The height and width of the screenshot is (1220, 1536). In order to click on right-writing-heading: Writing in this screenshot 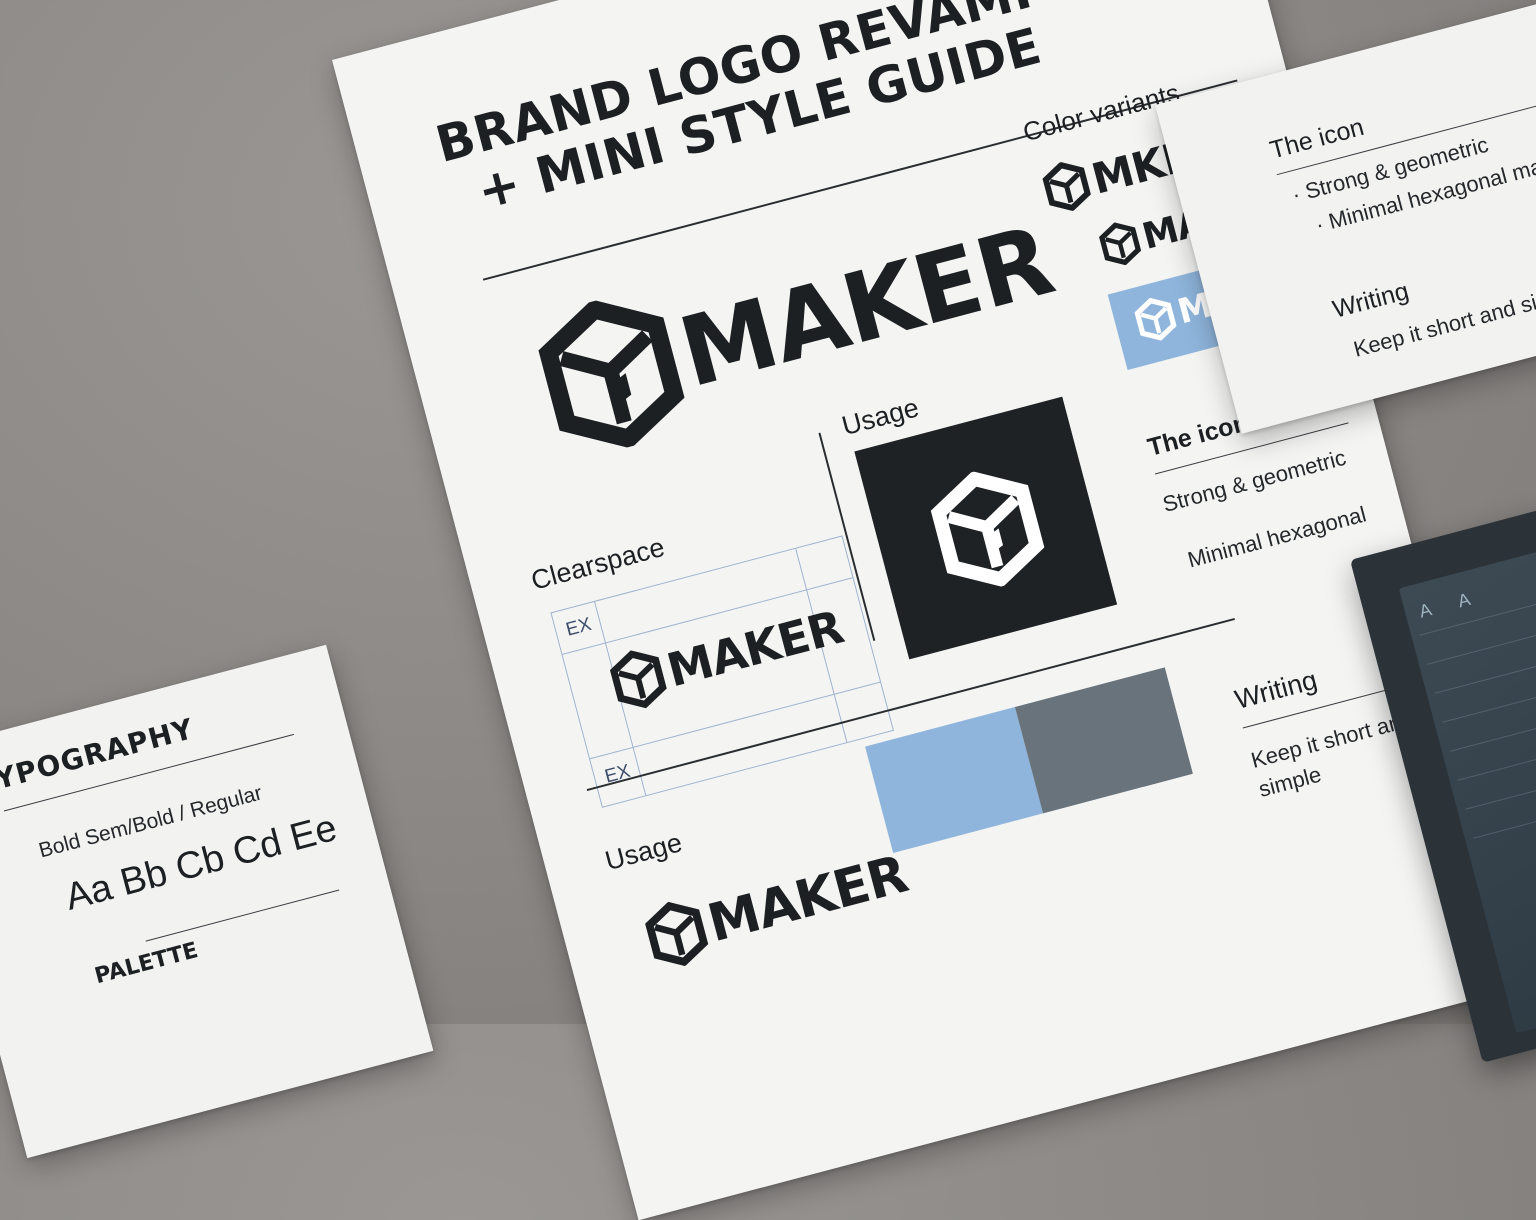, I will do `click(1370, 300)`.